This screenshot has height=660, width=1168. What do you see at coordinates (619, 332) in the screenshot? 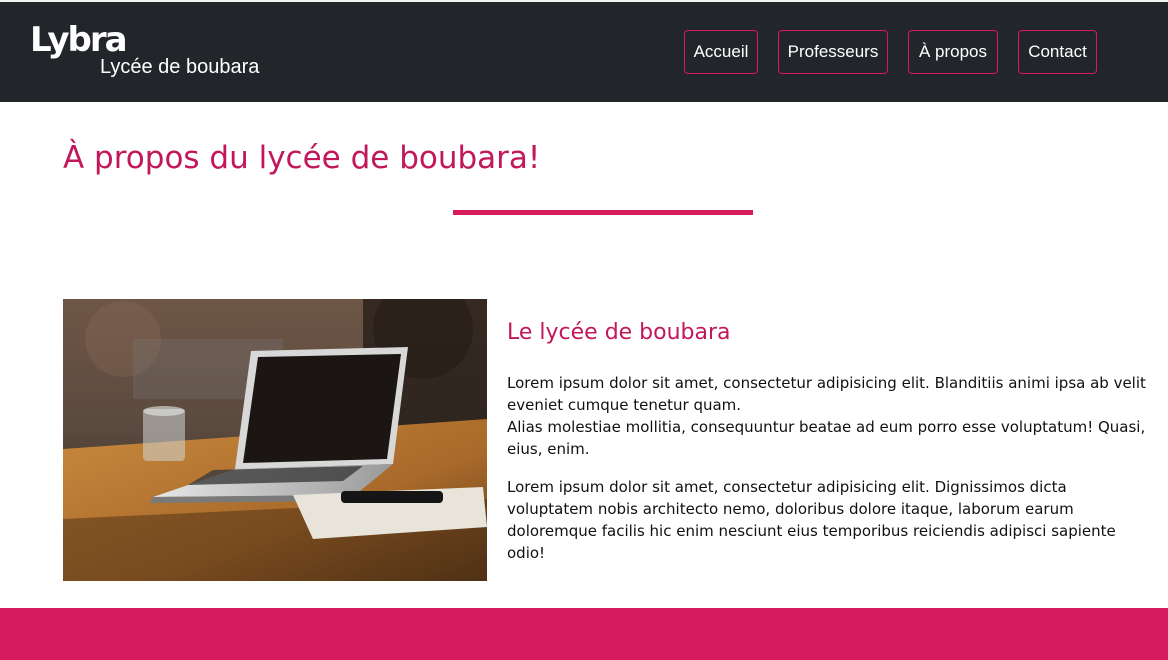
I see `section-heading: Le lycée de boubara` at bounding box center [619, 332].